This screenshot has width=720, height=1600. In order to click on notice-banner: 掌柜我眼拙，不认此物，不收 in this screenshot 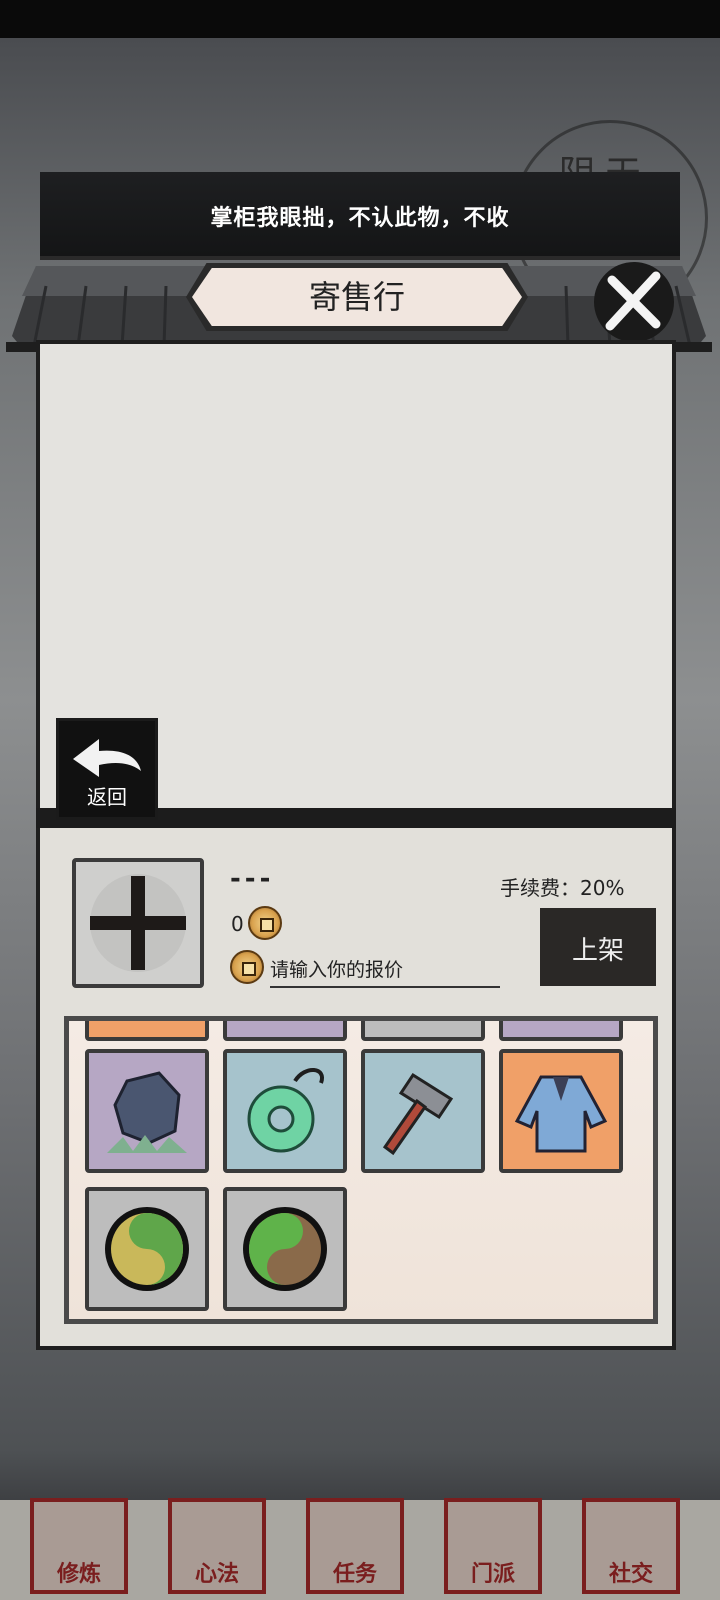, I will do `click(360, 216)`.